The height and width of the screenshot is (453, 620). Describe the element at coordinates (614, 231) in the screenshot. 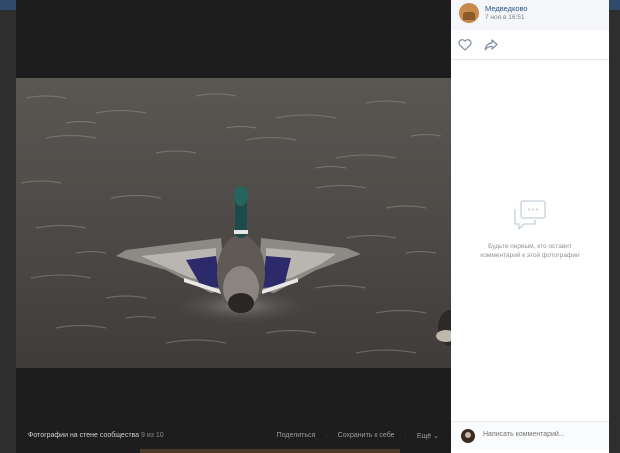

I see `right-backdrop-strip` at that location.